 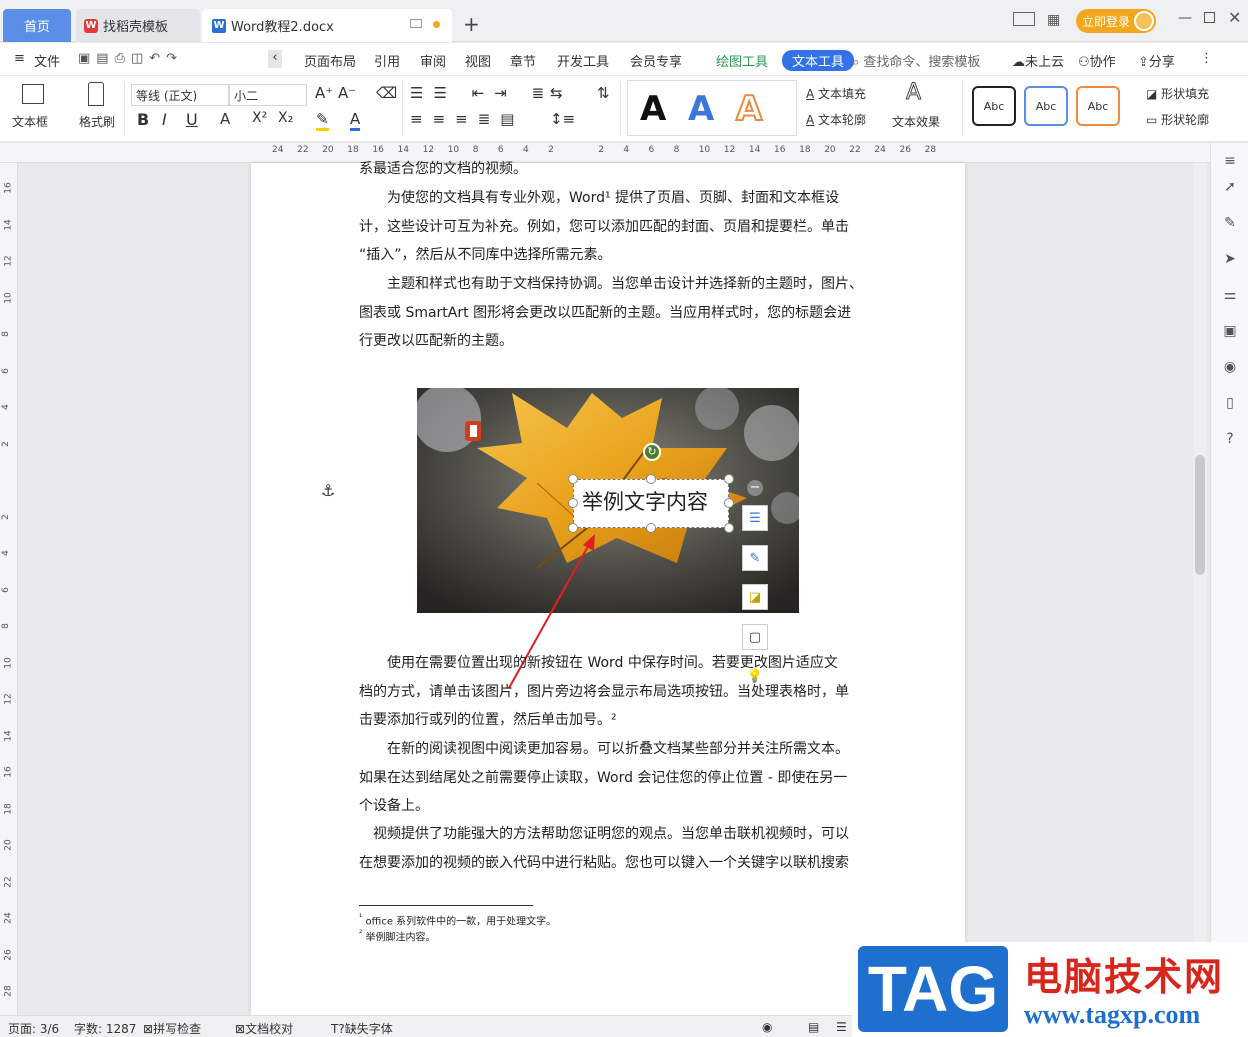 What do you see at coordinates (97, 121) in the screenshot?
I see `format-brush-button: 格式刷` at bounding box center [97, 121].